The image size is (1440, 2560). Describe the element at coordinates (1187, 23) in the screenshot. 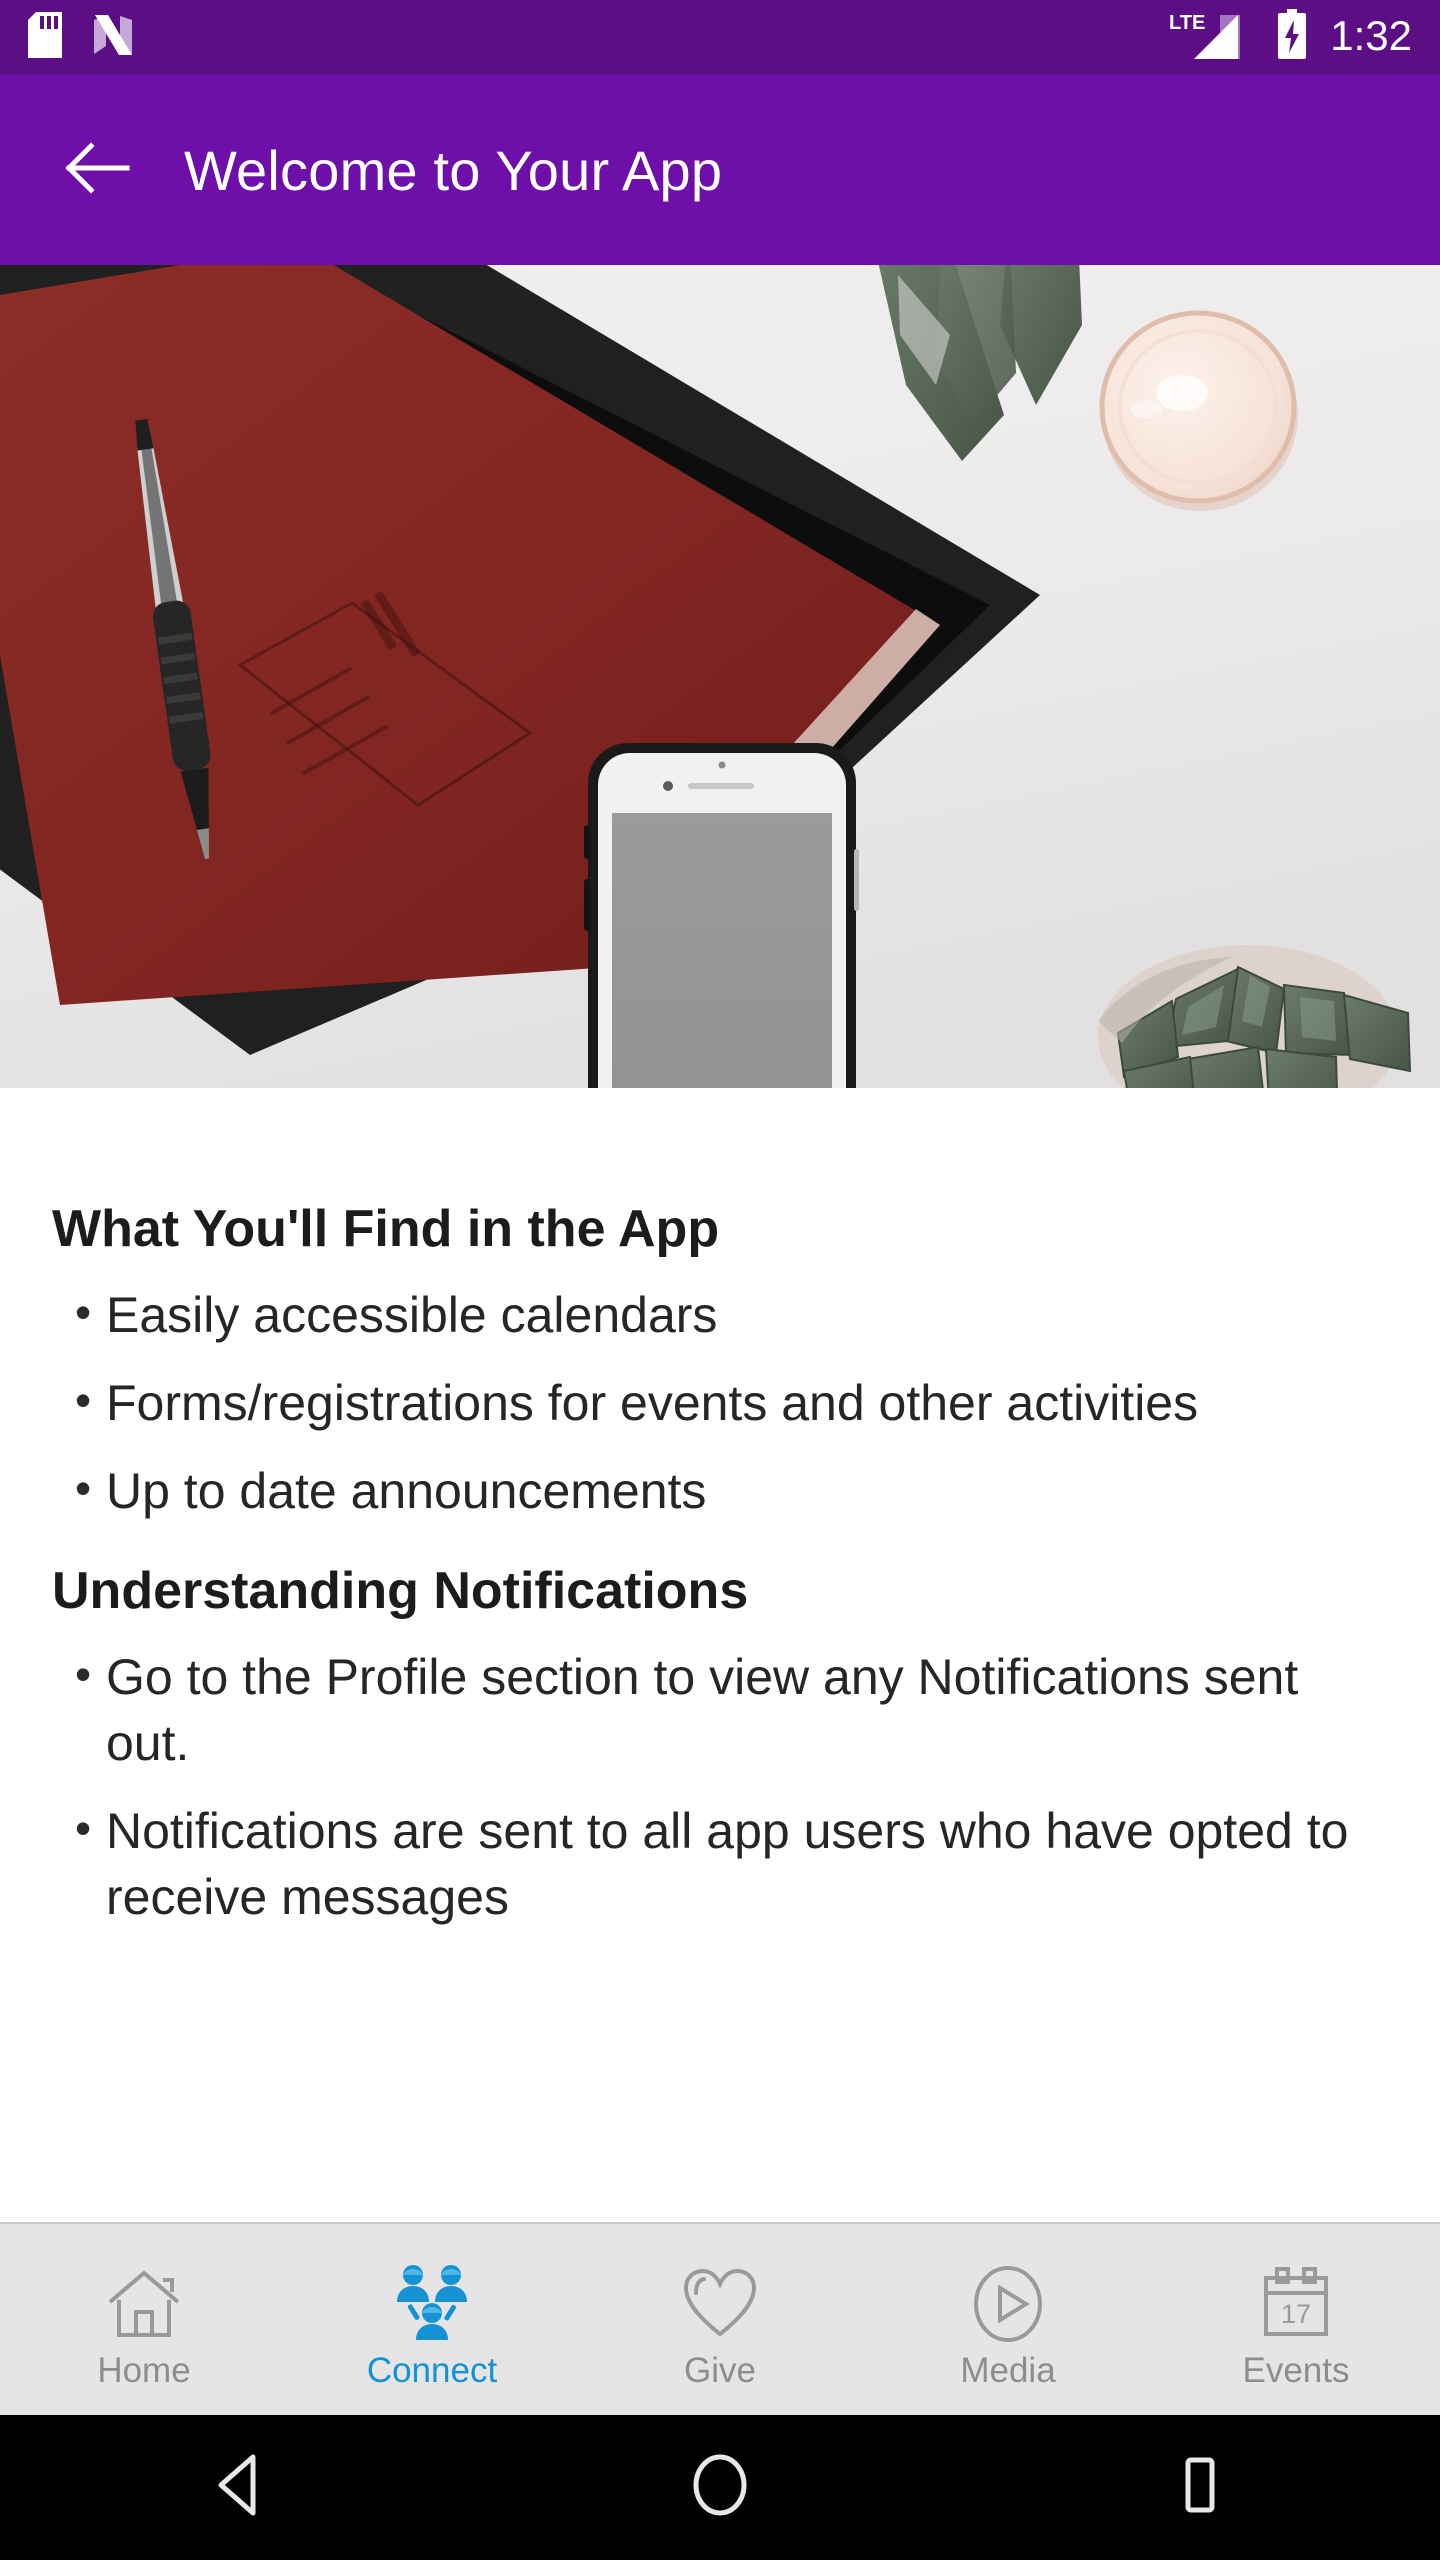

I see `svg-text: LTE` at that location.